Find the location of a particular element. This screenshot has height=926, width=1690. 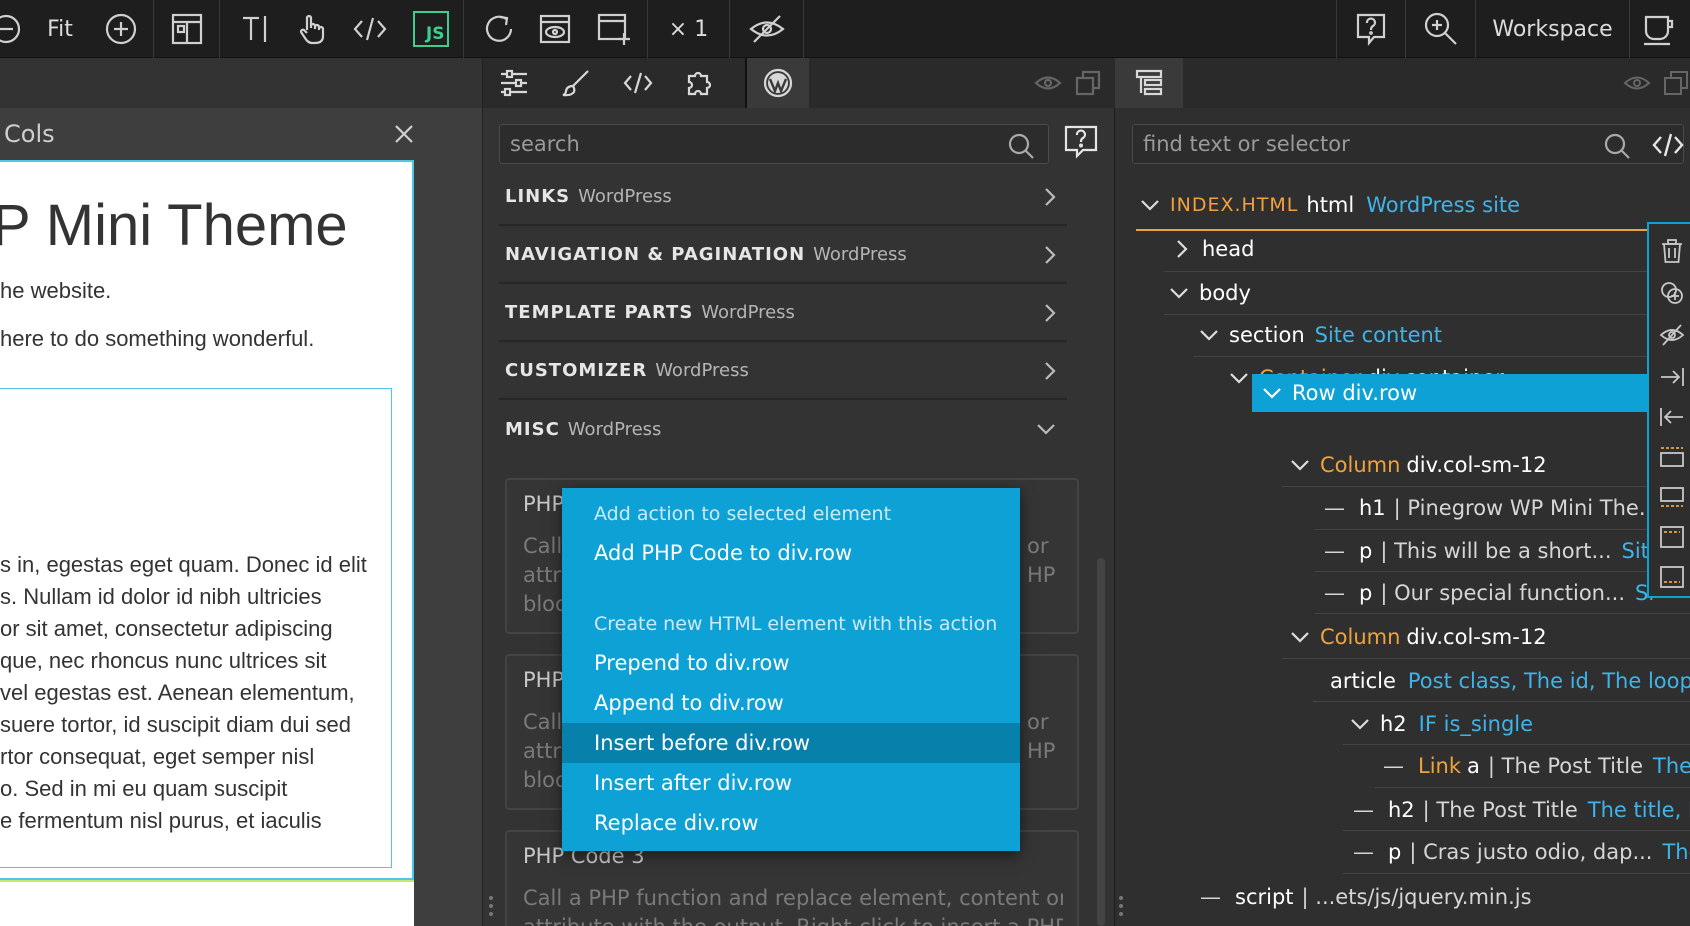

menu-item-add-php-code: Add PHP Code to div.row is located at coordinates (791, 553).